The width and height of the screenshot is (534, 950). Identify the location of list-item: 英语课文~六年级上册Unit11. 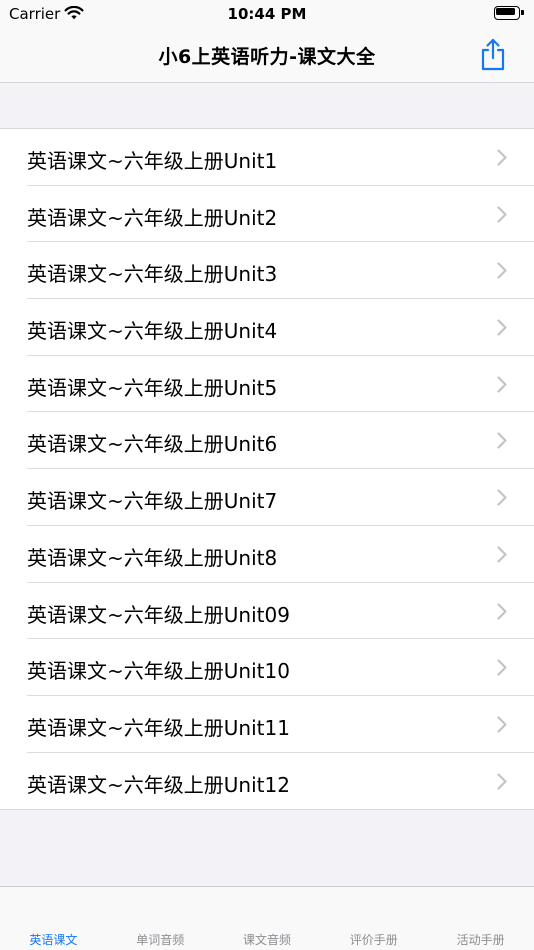
(267, 724).